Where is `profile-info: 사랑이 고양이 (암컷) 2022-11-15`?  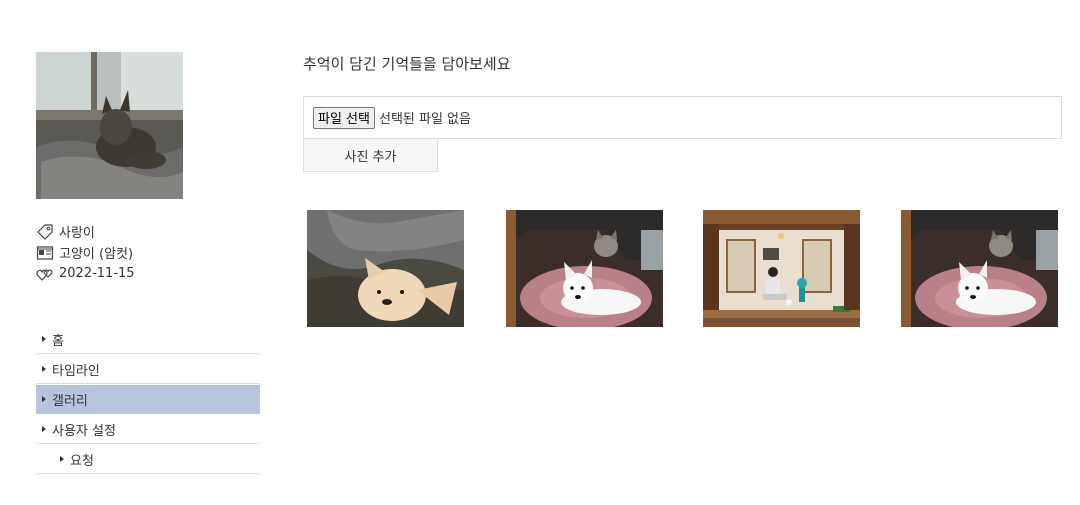
profile-info: 사랑이 고양이 (암컷) 2022-11-15 is located at coordinates (148, 252).